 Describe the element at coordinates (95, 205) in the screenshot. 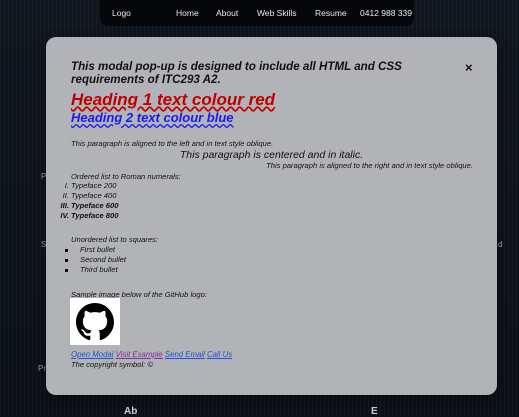

I see `list-item-text: Typeface 600` at that location.